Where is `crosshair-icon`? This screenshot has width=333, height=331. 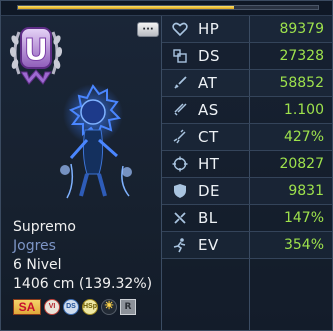 crosshair-icon is located at coordinates (180, 164).